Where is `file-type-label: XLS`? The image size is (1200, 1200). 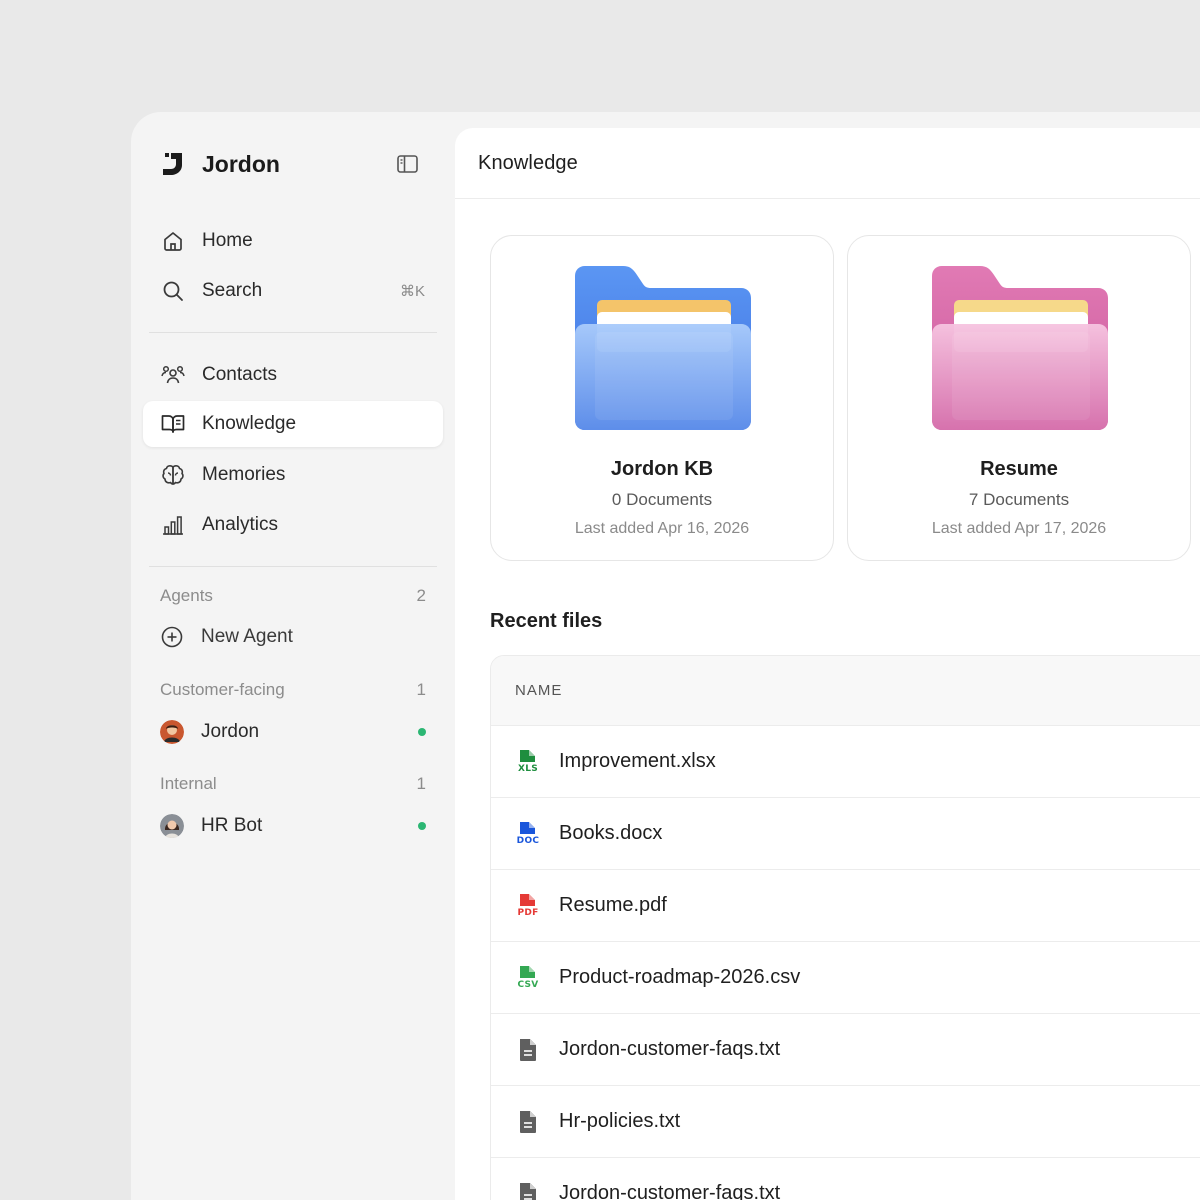 file-type-label: XLS is located at coordinates (528, 768).